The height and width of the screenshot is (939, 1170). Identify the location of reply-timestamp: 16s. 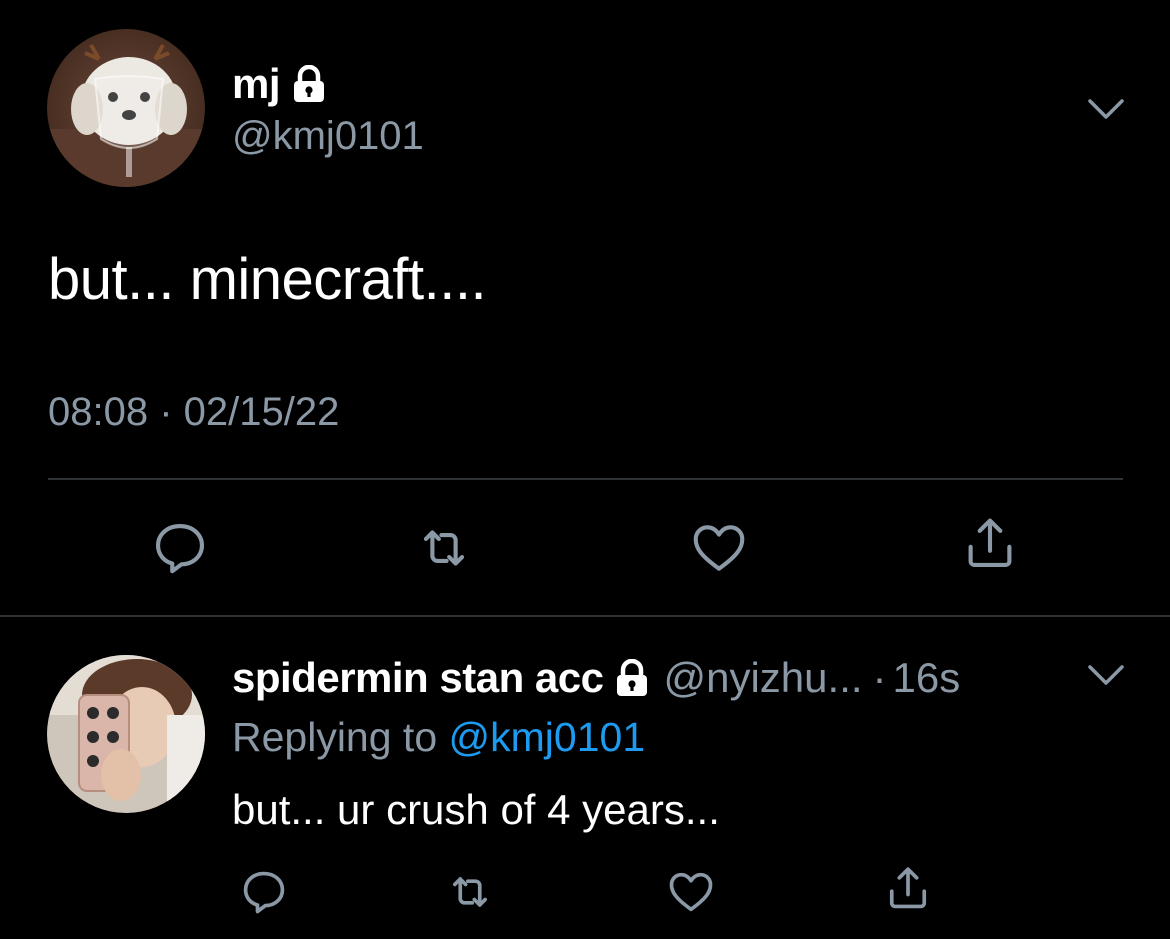
(927, 678).